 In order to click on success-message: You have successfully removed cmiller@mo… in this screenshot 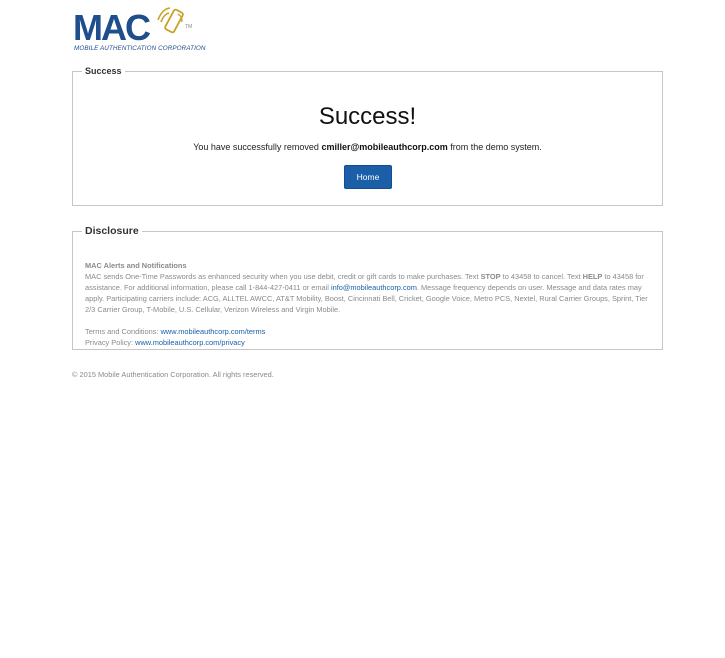, I will do `click(367, 147)`.